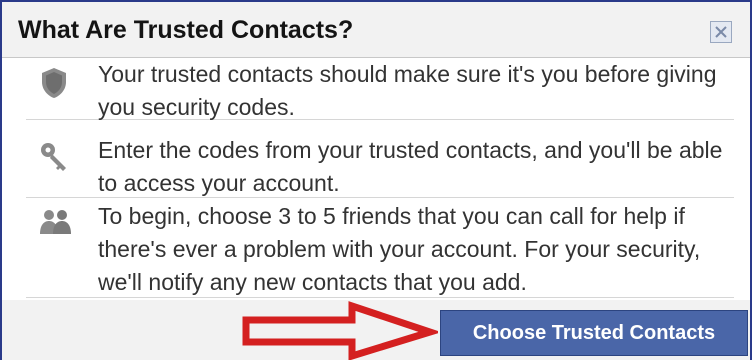 This screenshot has width=752, height=360. Describe the element at coordinates (54, 157) in the screenshot. I see `key-icon` at that location.